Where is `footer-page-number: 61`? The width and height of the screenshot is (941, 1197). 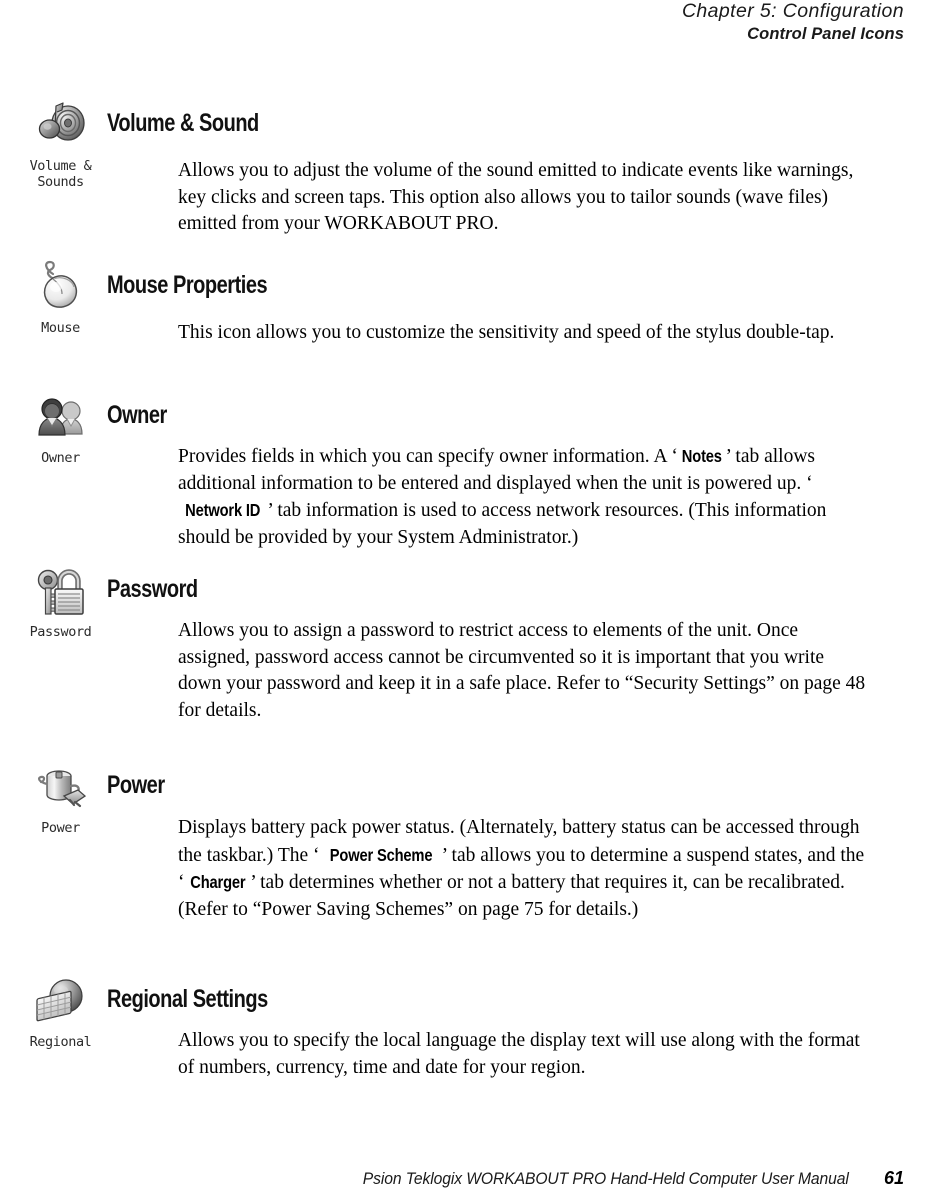
footer-page-number: 61 is located at coordinates (893, 1178).